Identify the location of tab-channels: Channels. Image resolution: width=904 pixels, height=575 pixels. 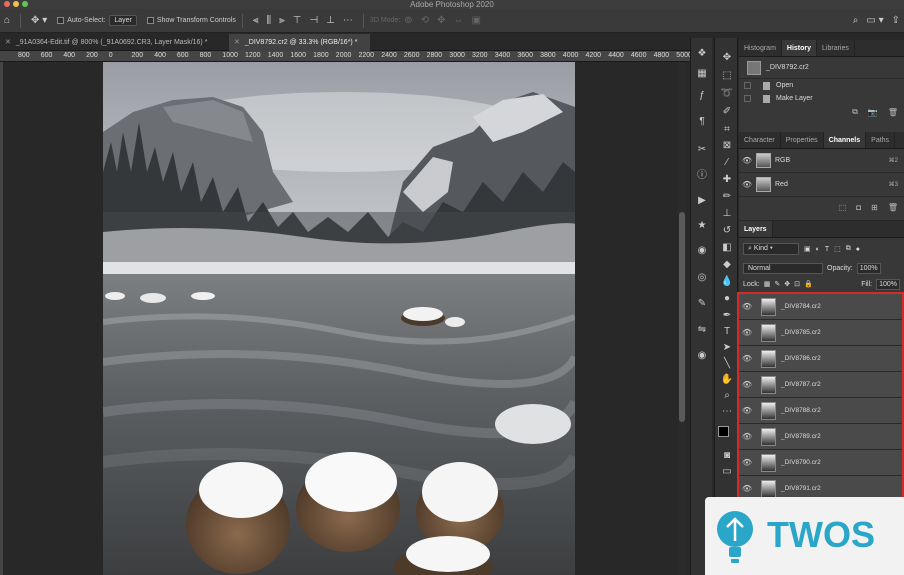
(845, 140).